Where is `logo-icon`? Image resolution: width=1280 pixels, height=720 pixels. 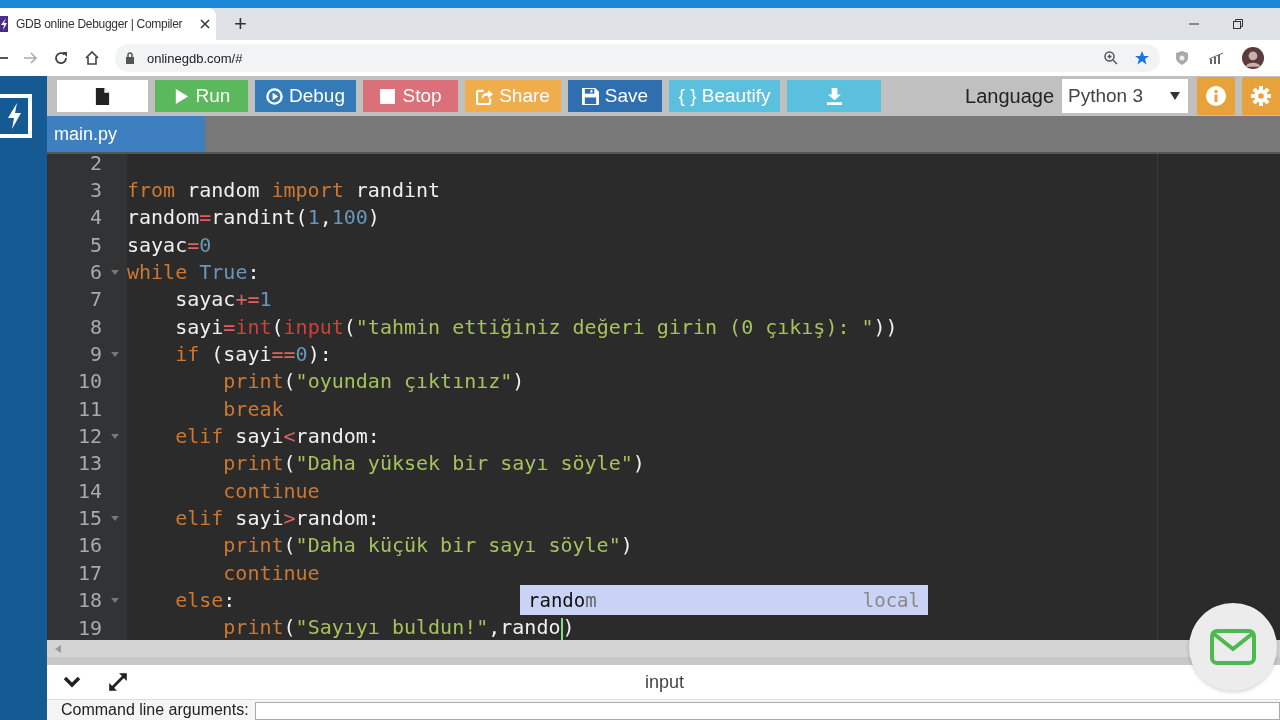
logo-icon is located at coordinates (17, 116).